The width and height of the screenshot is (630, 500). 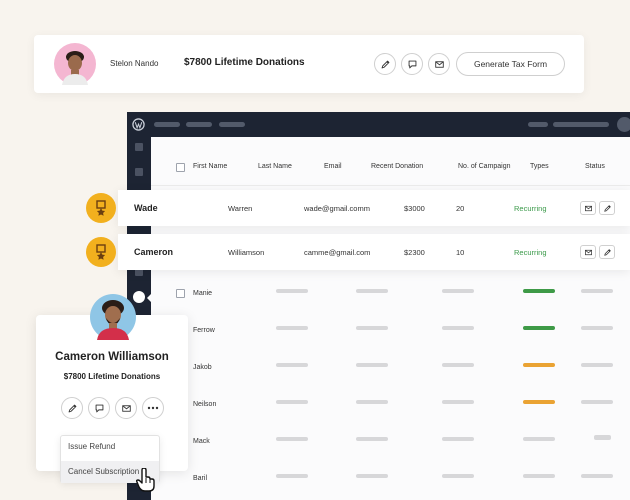 I want to click on wordpress-icon, so click(x=138, y=124).